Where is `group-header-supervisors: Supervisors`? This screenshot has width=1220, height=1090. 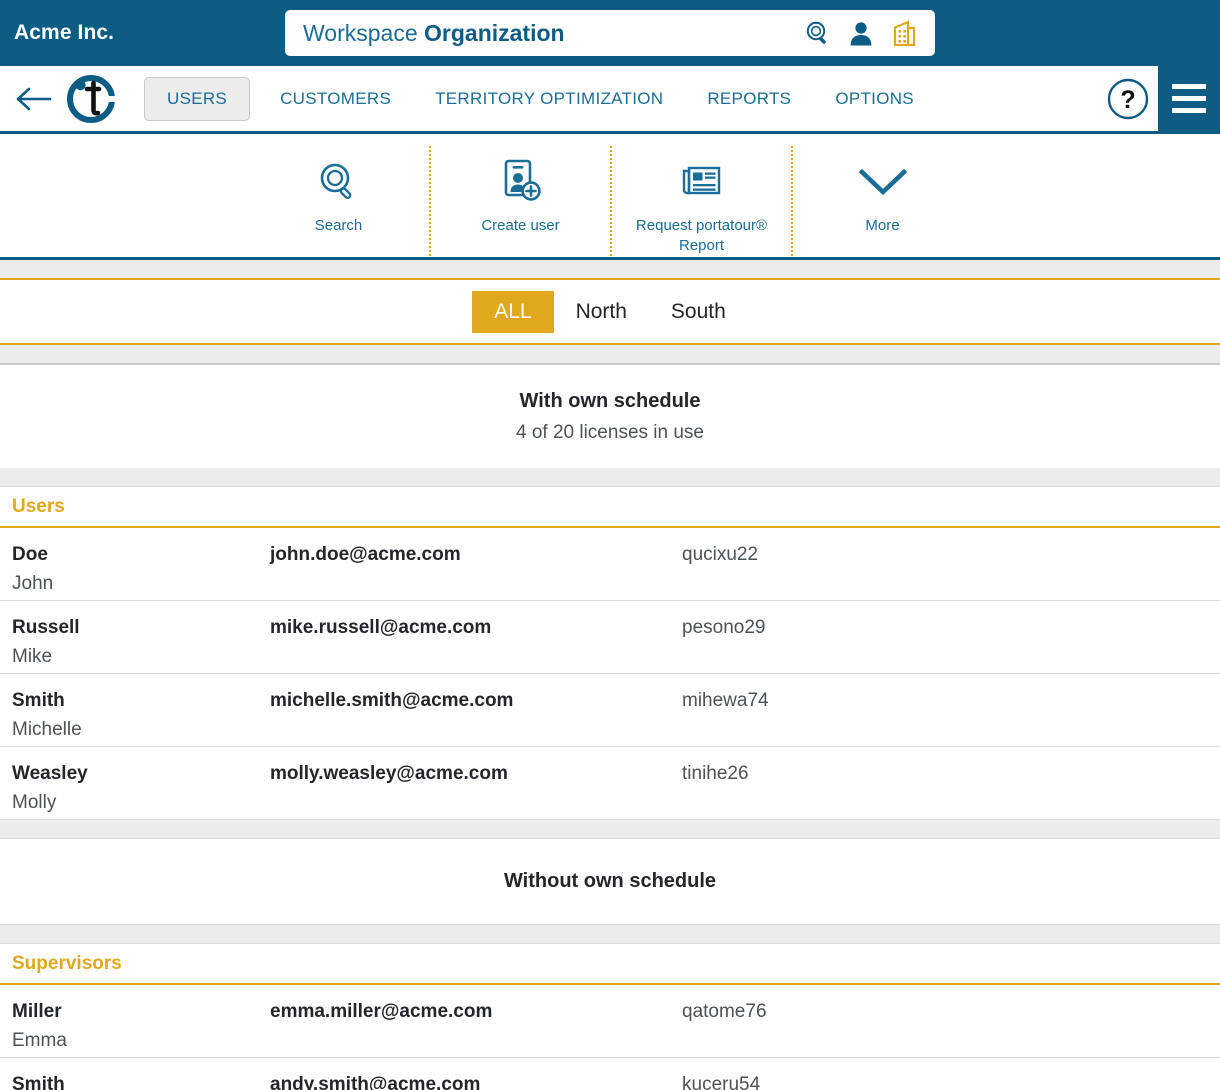
group-header-supervisors: Supervisors is located at coordinates (610, 964).